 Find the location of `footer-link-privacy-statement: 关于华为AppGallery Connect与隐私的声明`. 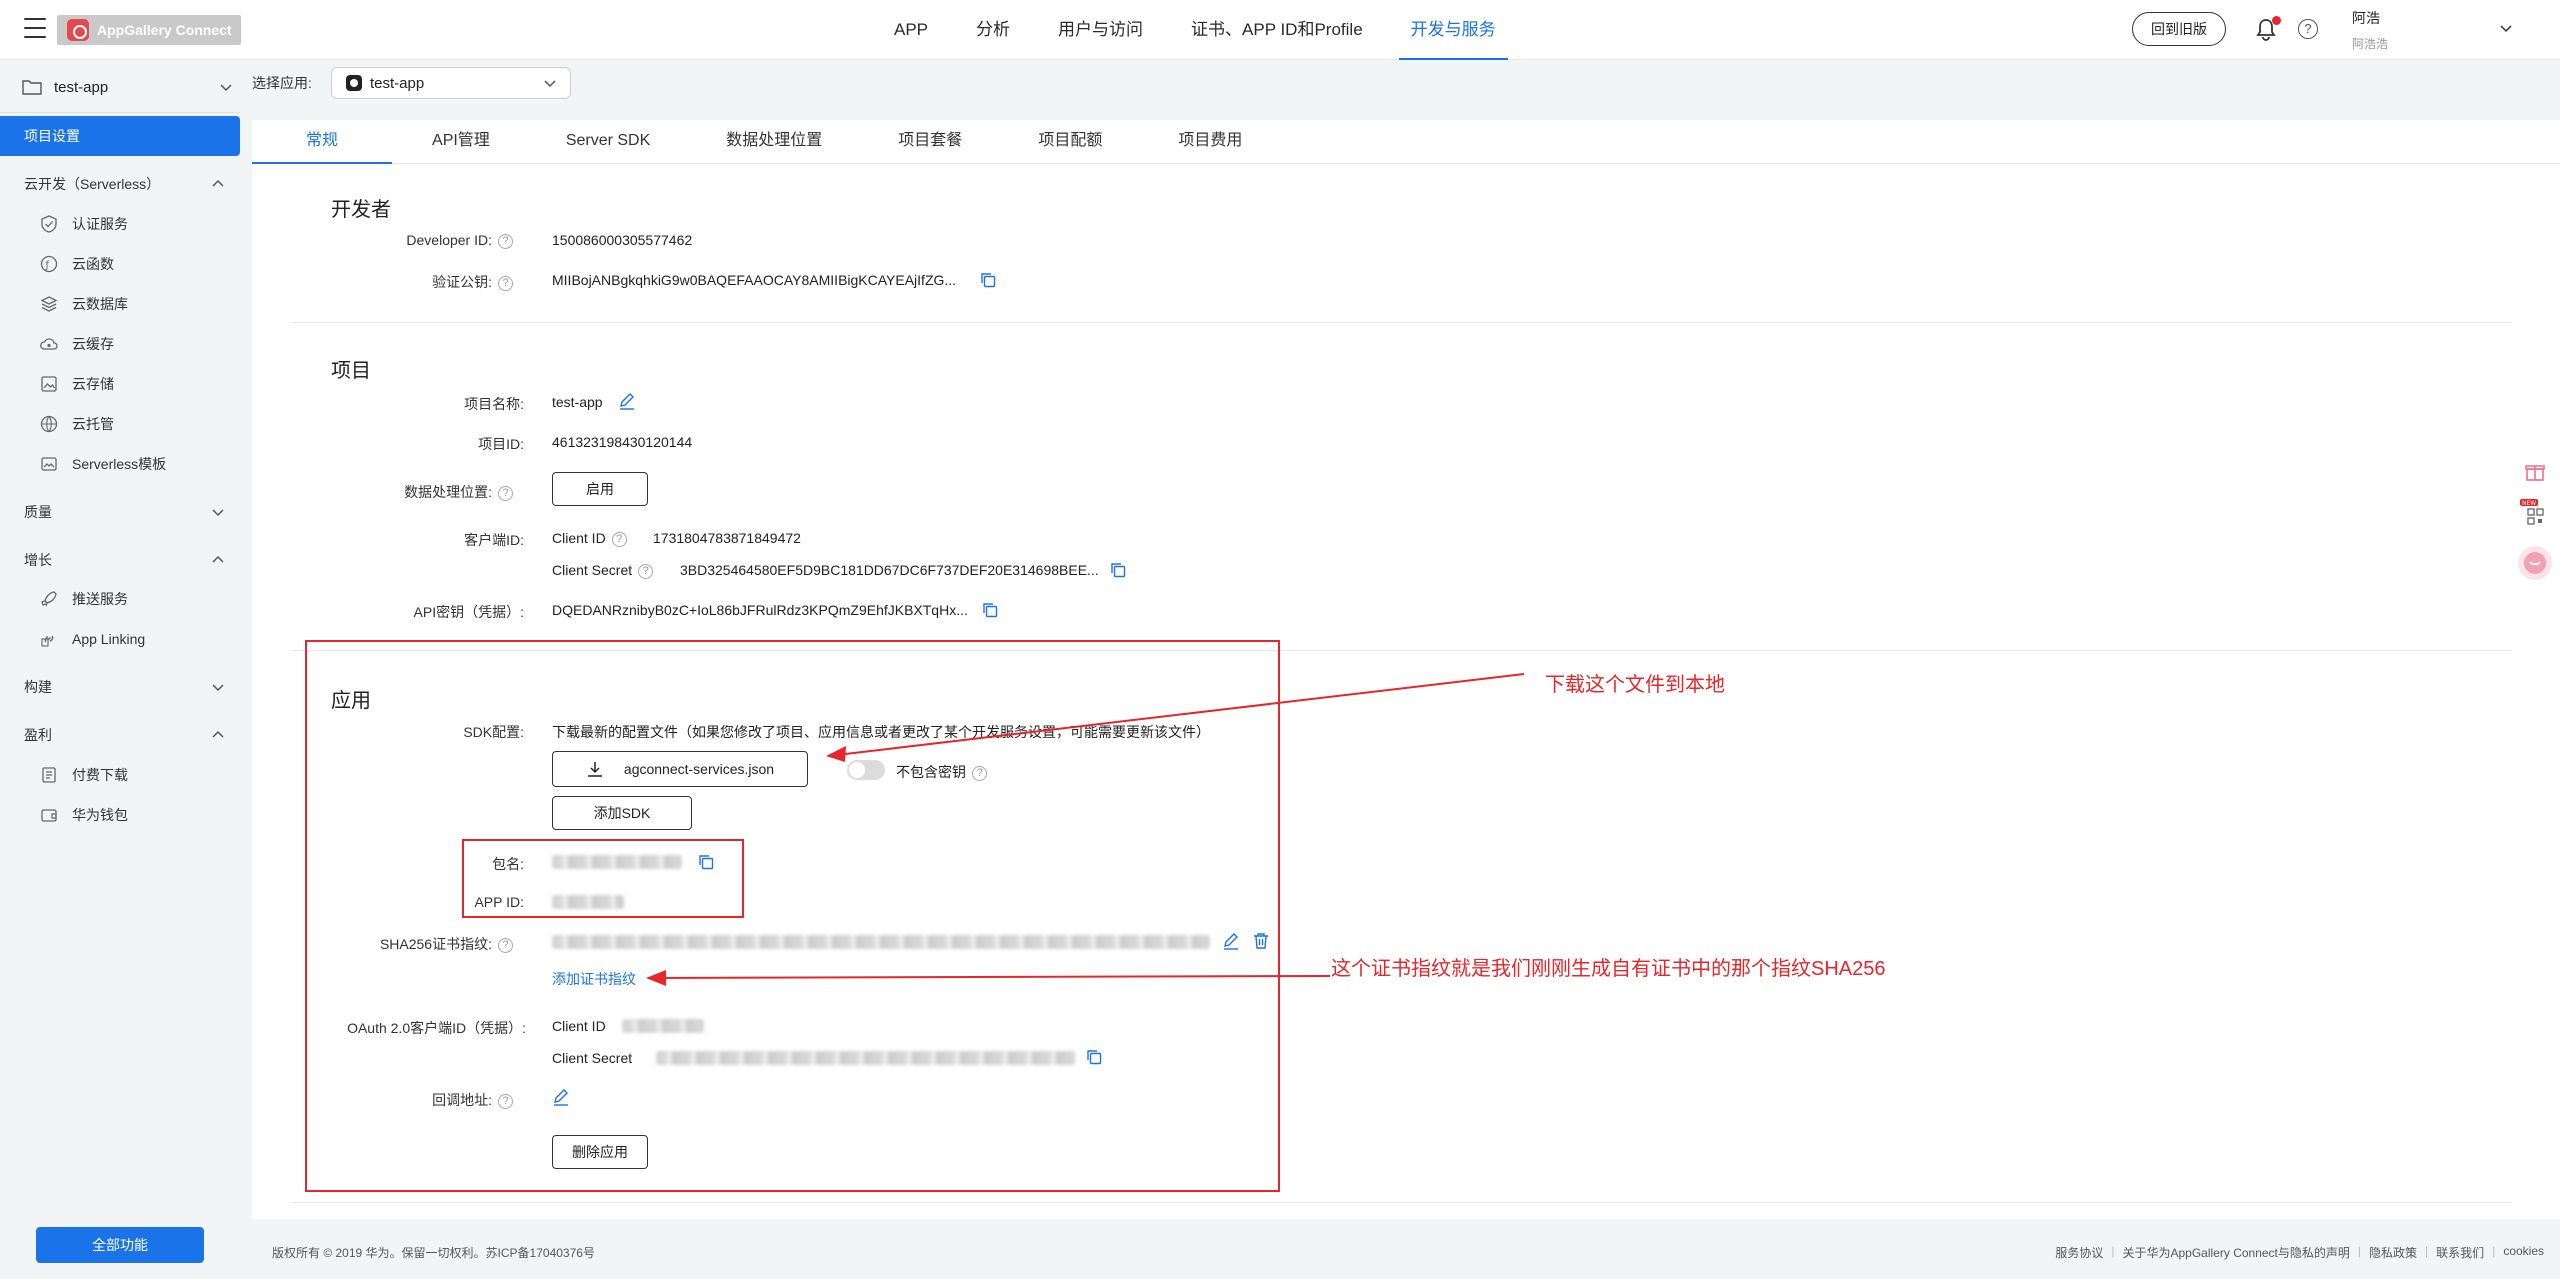

footer-link-privacy-statement: 关于华为AppGallery Connect与隐私的声明 is located at coordinates (2236, 1252).